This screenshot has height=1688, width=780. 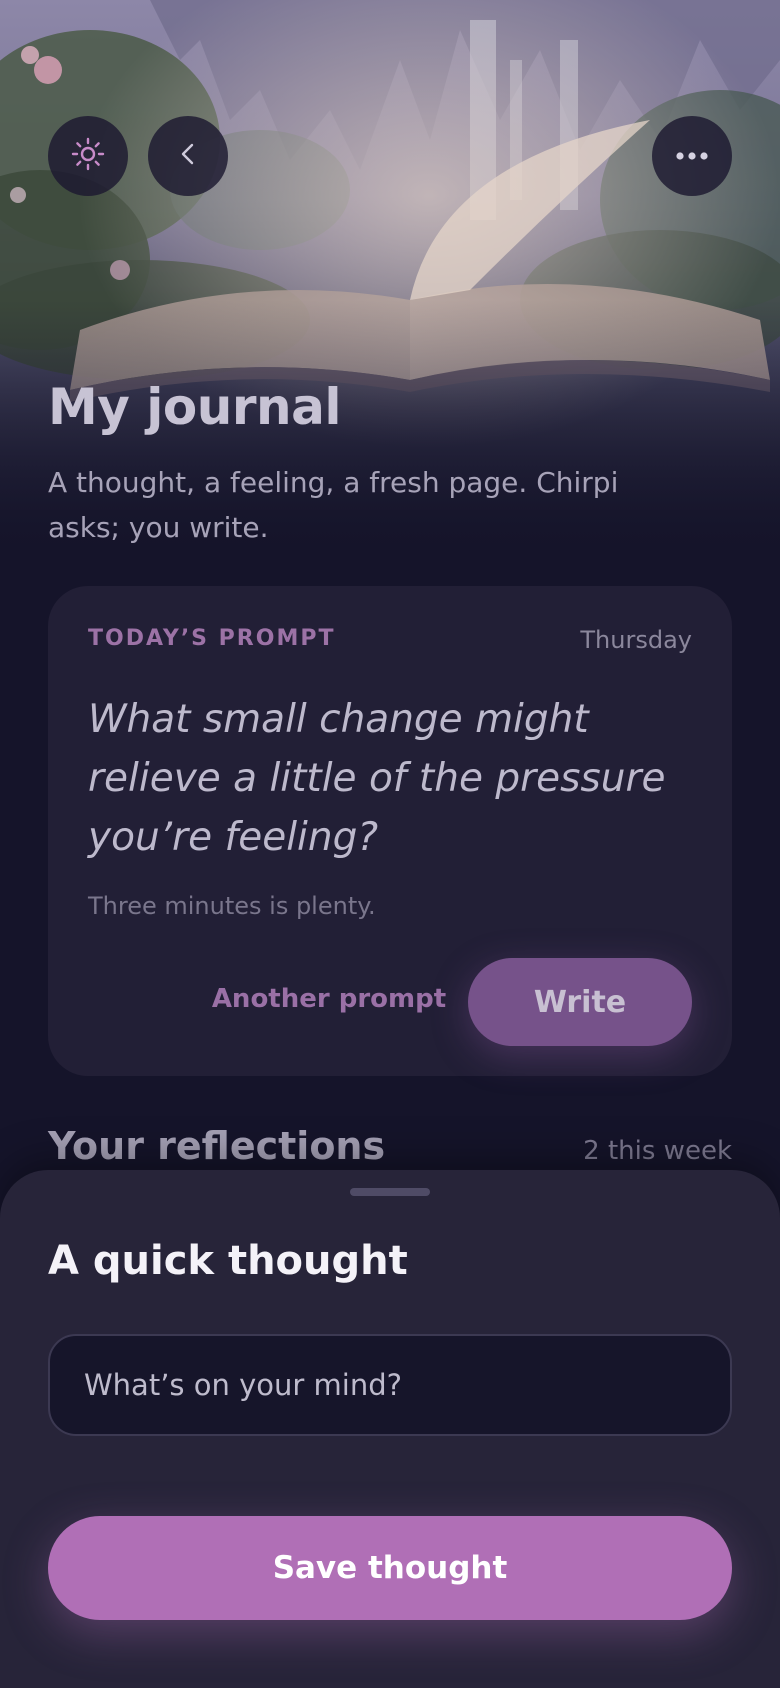 I want to click on ellipsis-icon, so click(x=692, y=156).